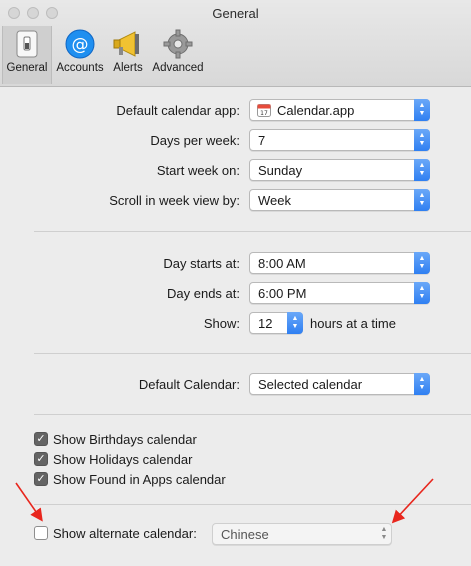 This screenshot has height=566, width=471. I want to click on annotation-overlay, so click(224, 501).